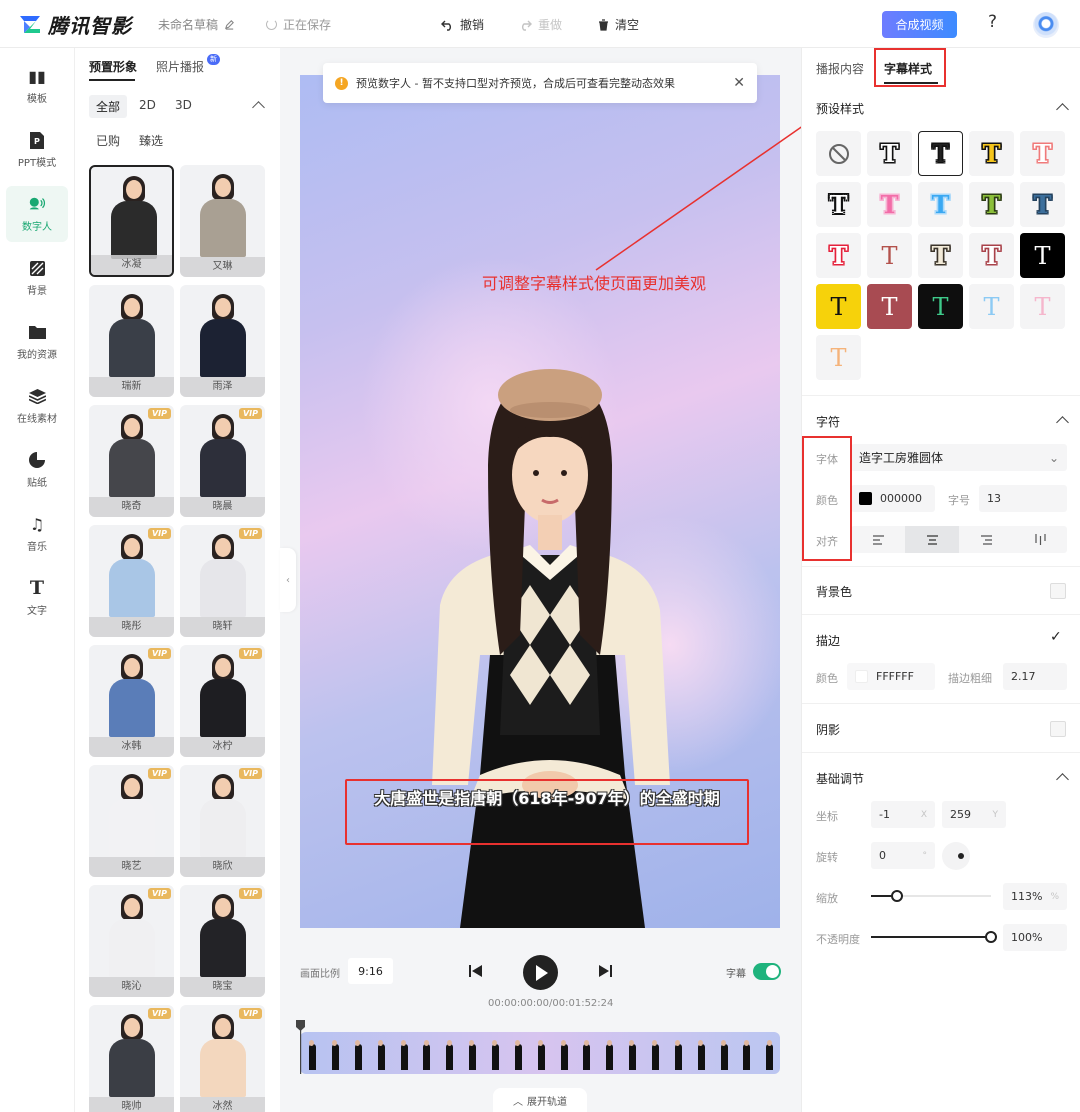  Describe the element at coordinates (37, 214) in the screenshot. I see `nav-item-digital-human: 数字人` at that location.